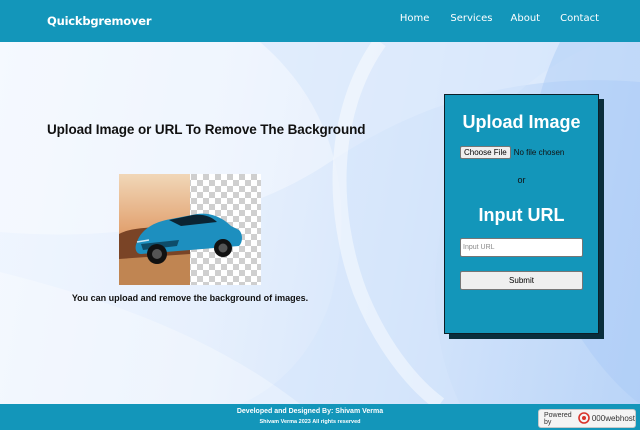  I want to click on powered-by-badge: Powered by 000webhost, so click(587, 418).